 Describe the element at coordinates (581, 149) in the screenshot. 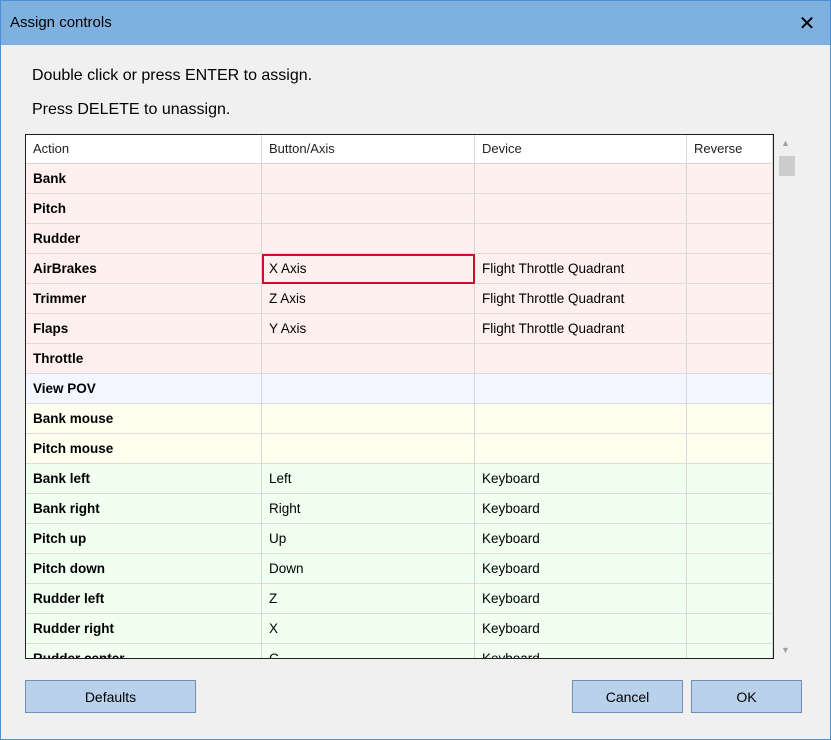

I see `column-header-device: Device` at that location.